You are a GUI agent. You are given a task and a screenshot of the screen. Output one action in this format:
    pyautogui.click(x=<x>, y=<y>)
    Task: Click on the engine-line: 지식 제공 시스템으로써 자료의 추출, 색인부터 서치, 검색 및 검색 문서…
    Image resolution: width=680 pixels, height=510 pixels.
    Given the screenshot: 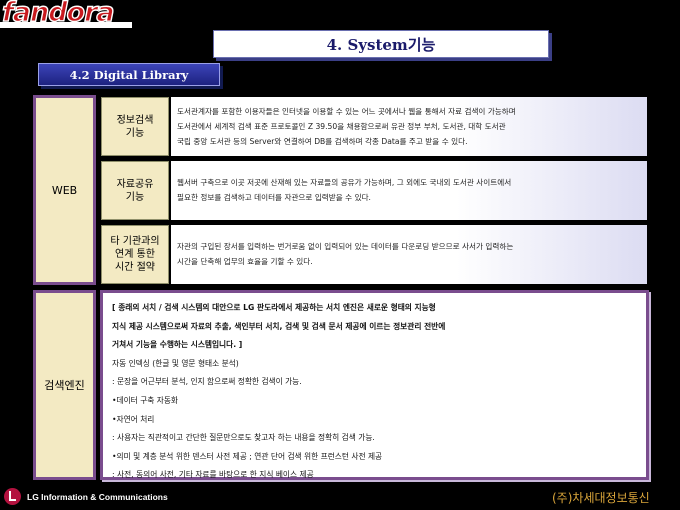 What is the action you would take?
    pyautogui.click(x=279, y=326)
    